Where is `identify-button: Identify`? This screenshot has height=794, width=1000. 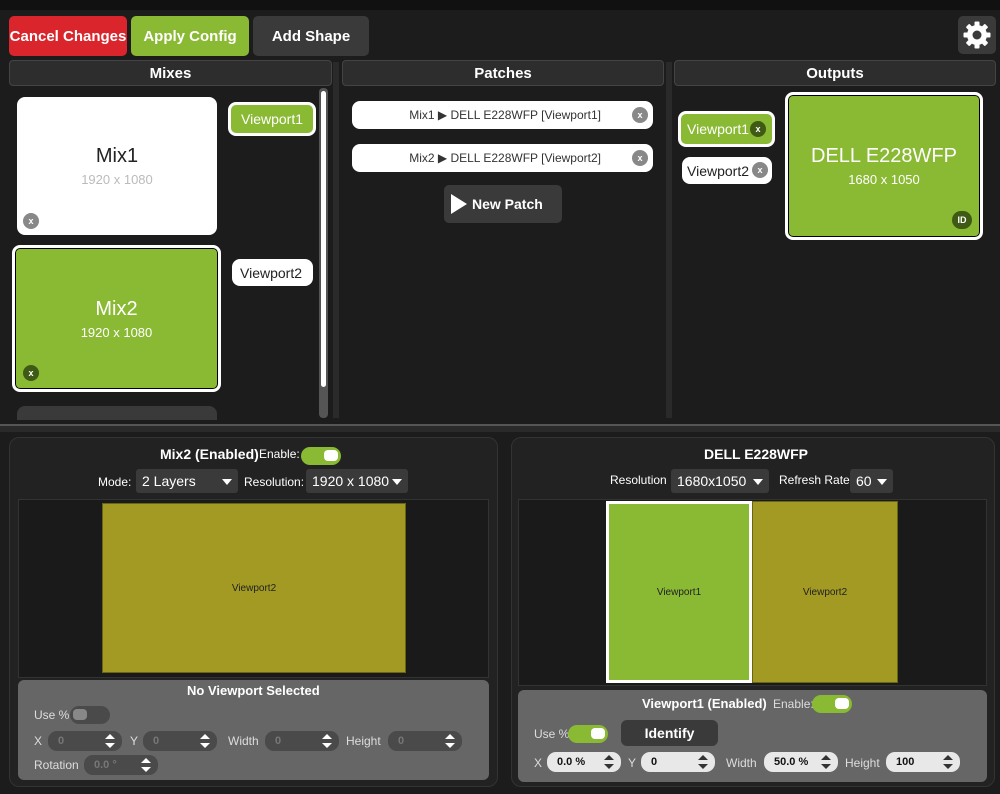
identify-button: Identify is located at coordinates (669, 733).